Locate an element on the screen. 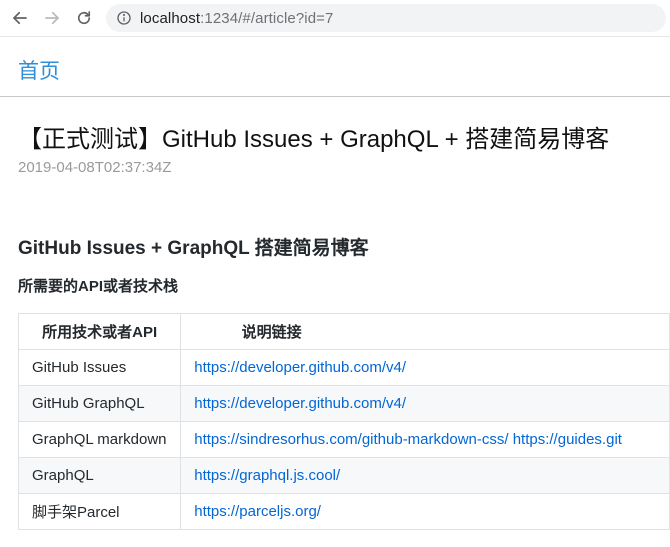 Image resolution: width=670 pixels, height=547 pixels. table-header-link: 说明链接 is located at coordinates (425, 331).